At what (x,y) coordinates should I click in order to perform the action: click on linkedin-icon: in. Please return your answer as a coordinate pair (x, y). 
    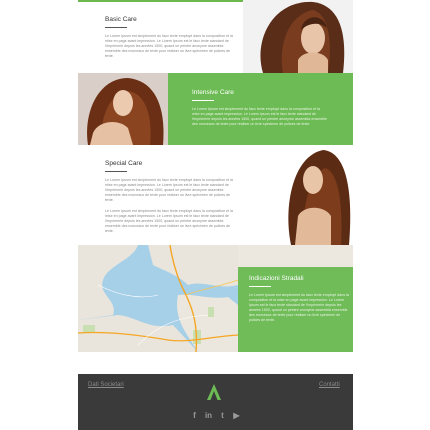
    Looking at the image, I should click on (208, 415).